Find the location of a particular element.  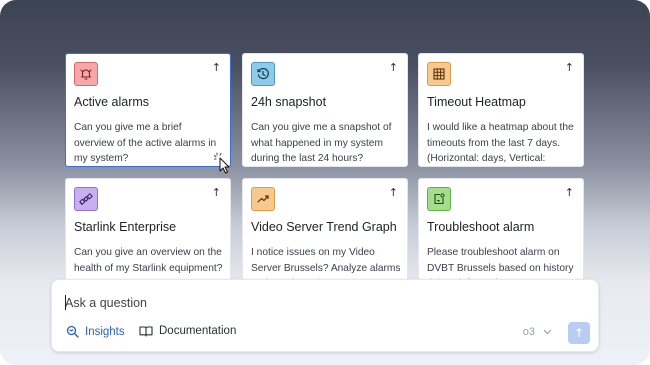

text-caret is located at coordinates (65, 302).